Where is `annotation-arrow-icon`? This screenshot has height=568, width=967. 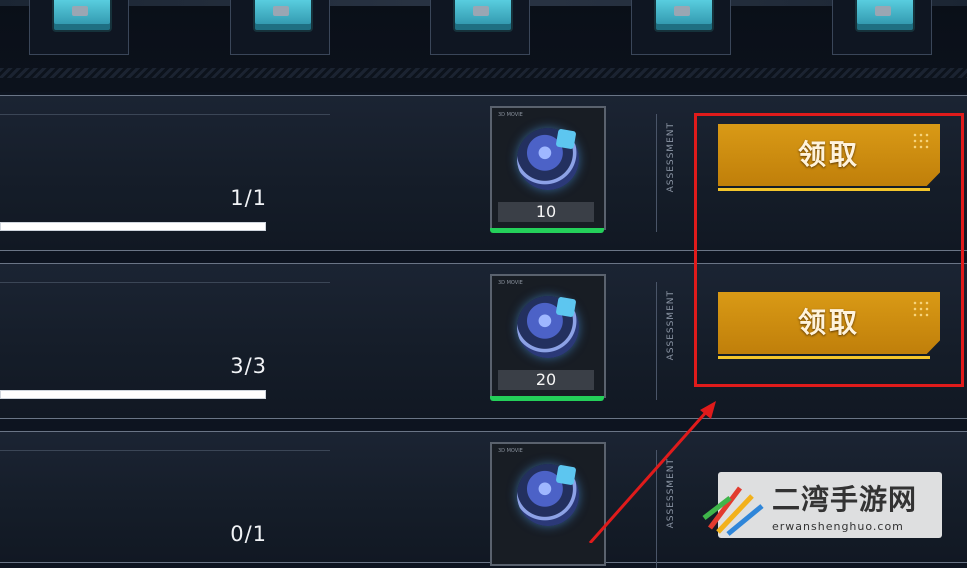
annotation-arrow-icon is located at coordinates (652, 472).